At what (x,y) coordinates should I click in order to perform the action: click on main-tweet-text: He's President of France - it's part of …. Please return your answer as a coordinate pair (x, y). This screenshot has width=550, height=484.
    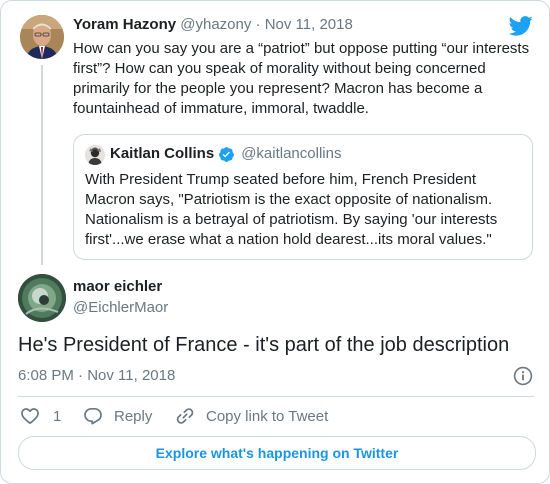
    Looking at the image, I should click on (264, 345).